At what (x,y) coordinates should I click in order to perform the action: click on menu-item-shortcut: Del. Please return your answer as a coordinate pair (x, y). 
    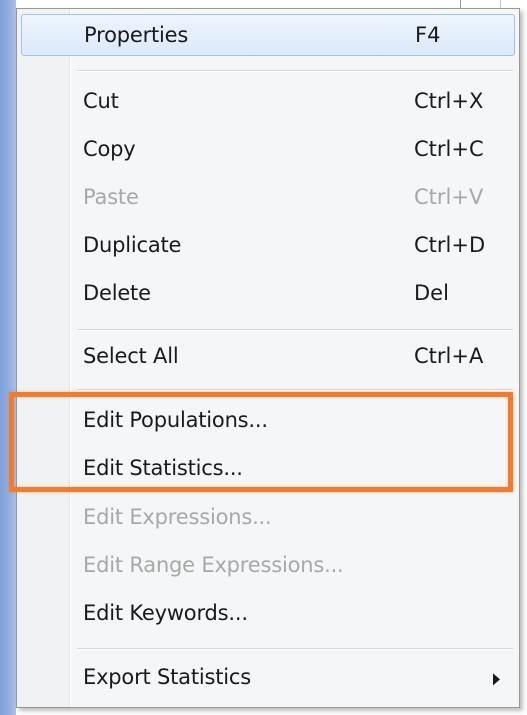
    Looking at the image, I should click on (431, 293).